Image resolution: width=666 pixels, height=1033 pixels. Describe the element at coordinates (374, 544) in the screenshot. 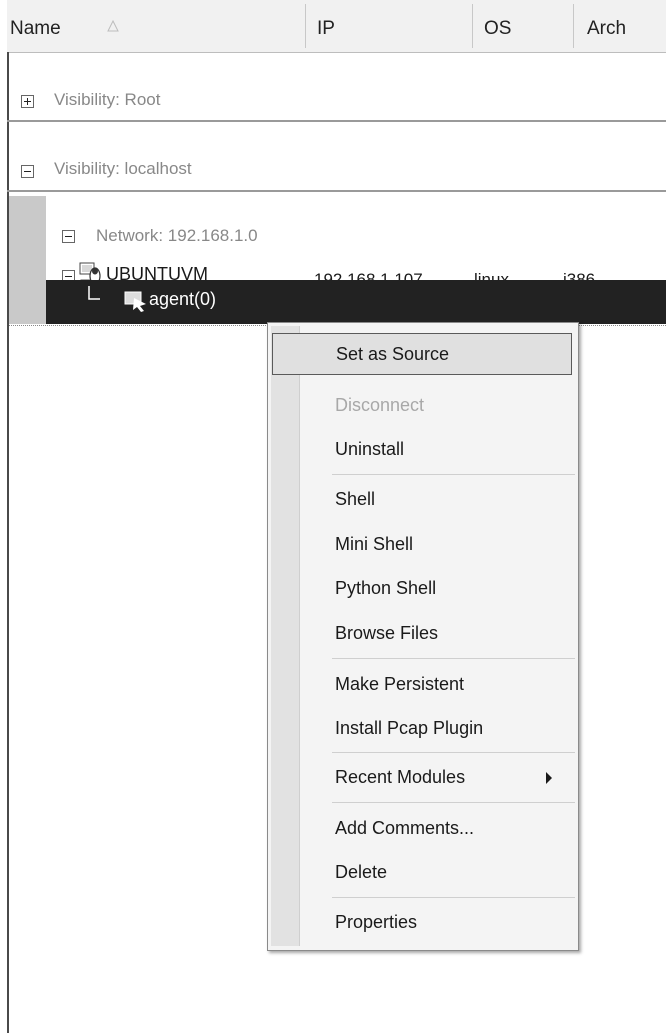

I see `menu-item-label: Mini Shell` at that location.